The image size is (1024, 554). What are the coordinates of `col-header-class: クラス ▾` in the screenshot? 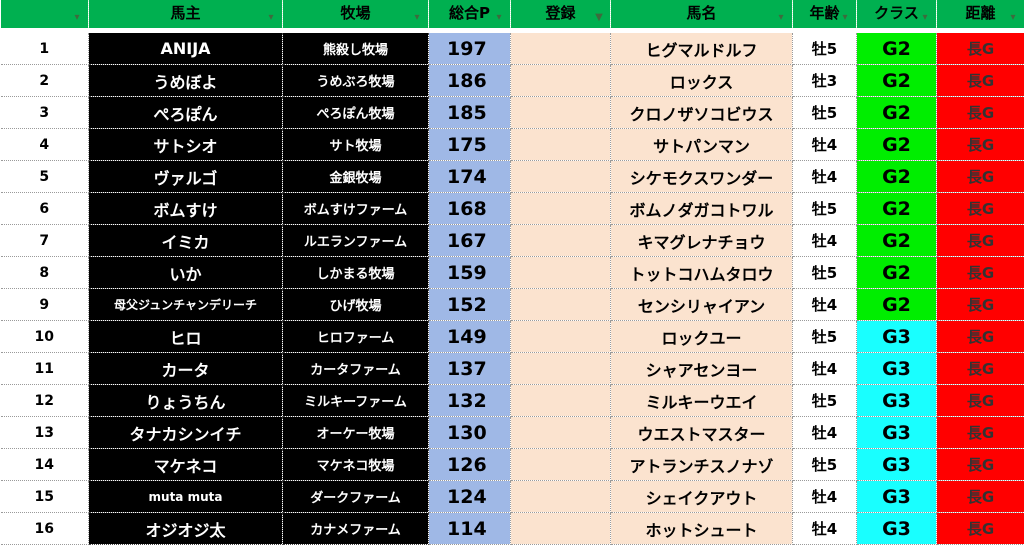 It's located at (896, 14).